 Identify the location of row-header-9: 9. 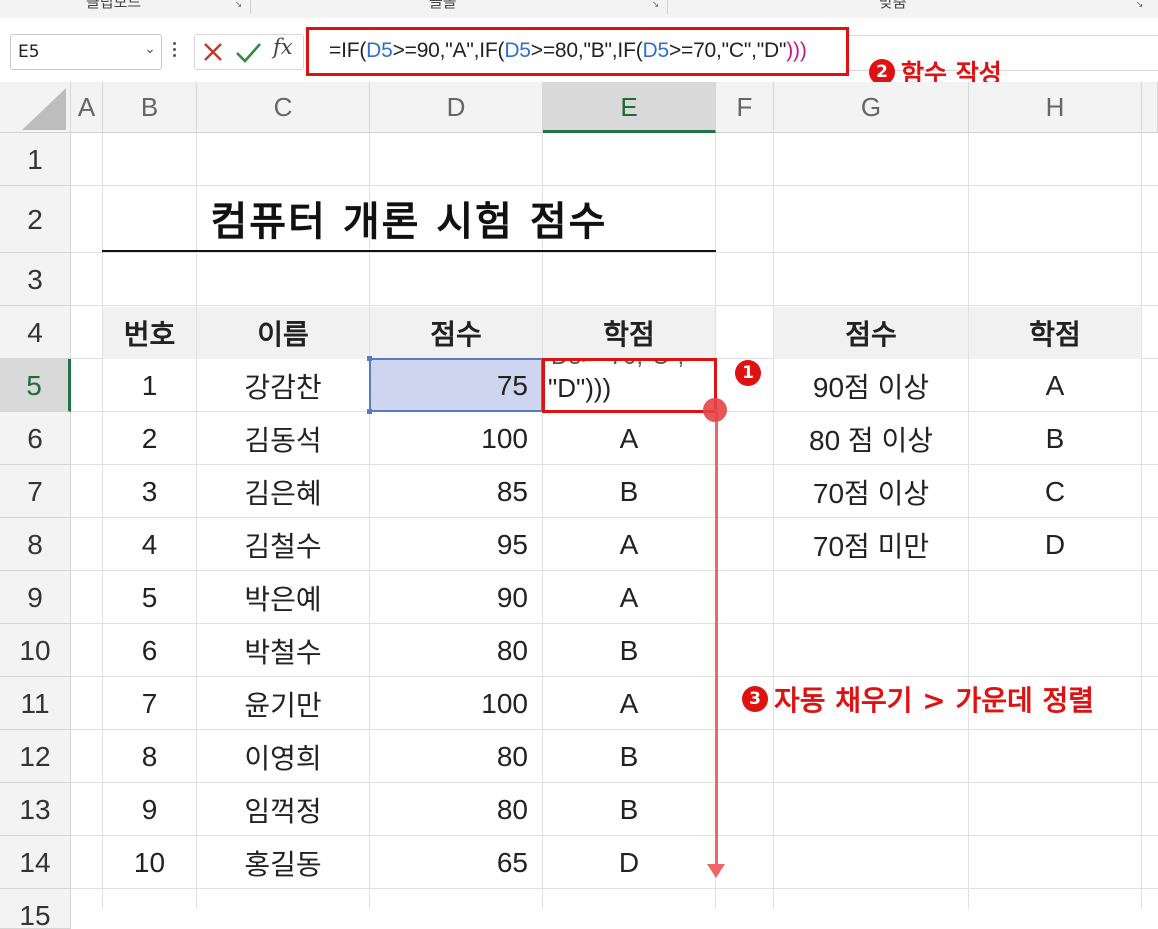
(35, 597).